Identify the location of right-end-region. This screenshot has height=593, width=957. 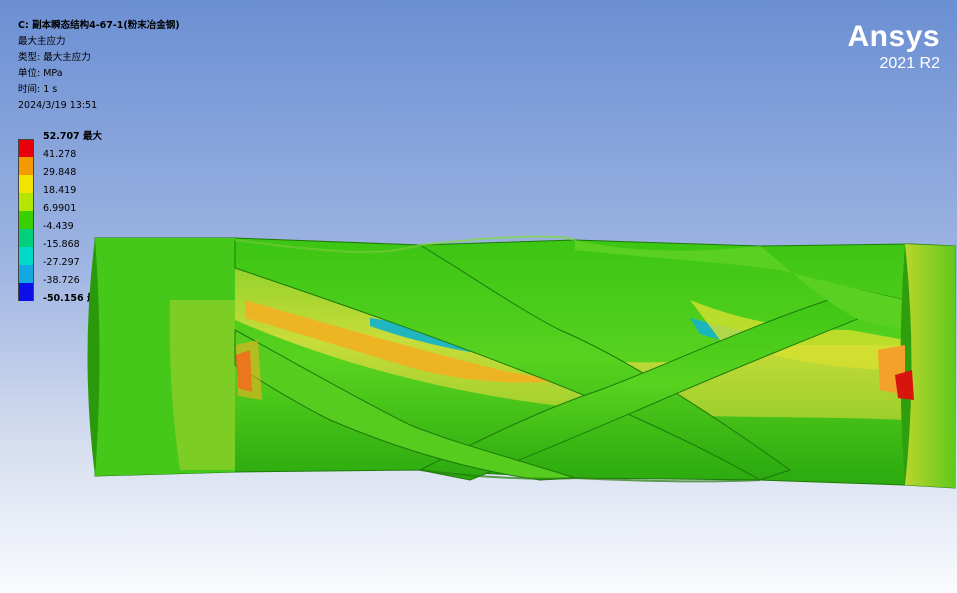
(930, 366).